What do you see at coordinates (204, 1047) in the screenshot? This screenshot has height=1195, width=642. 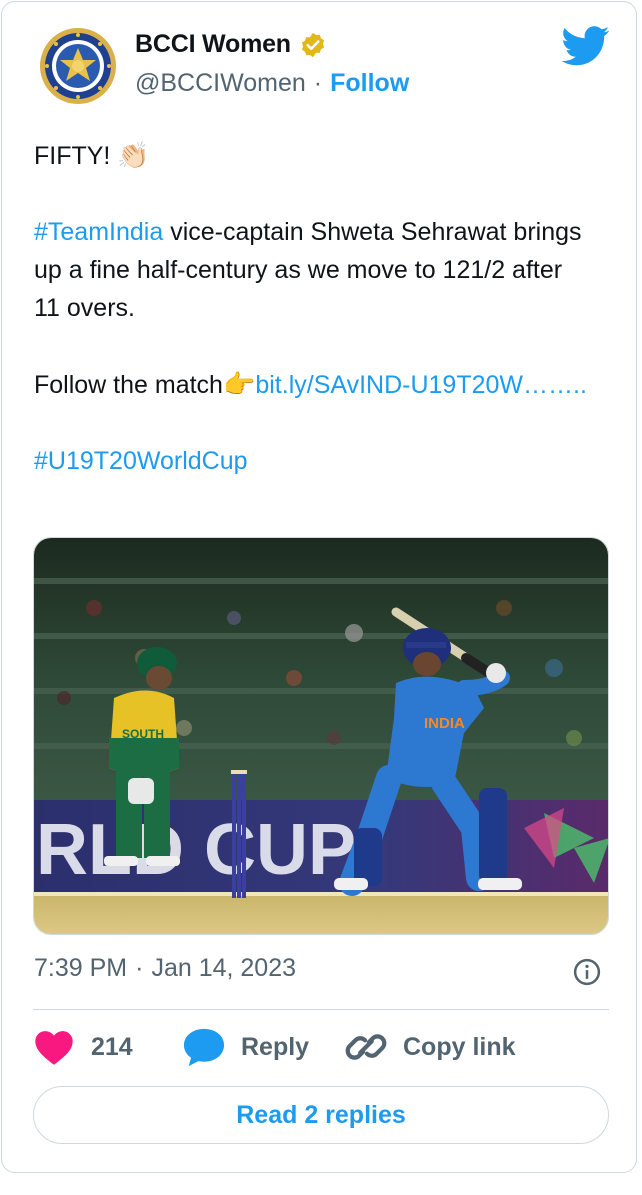 I see `speech-bubble-icon` at bounding box center [204, 1047].